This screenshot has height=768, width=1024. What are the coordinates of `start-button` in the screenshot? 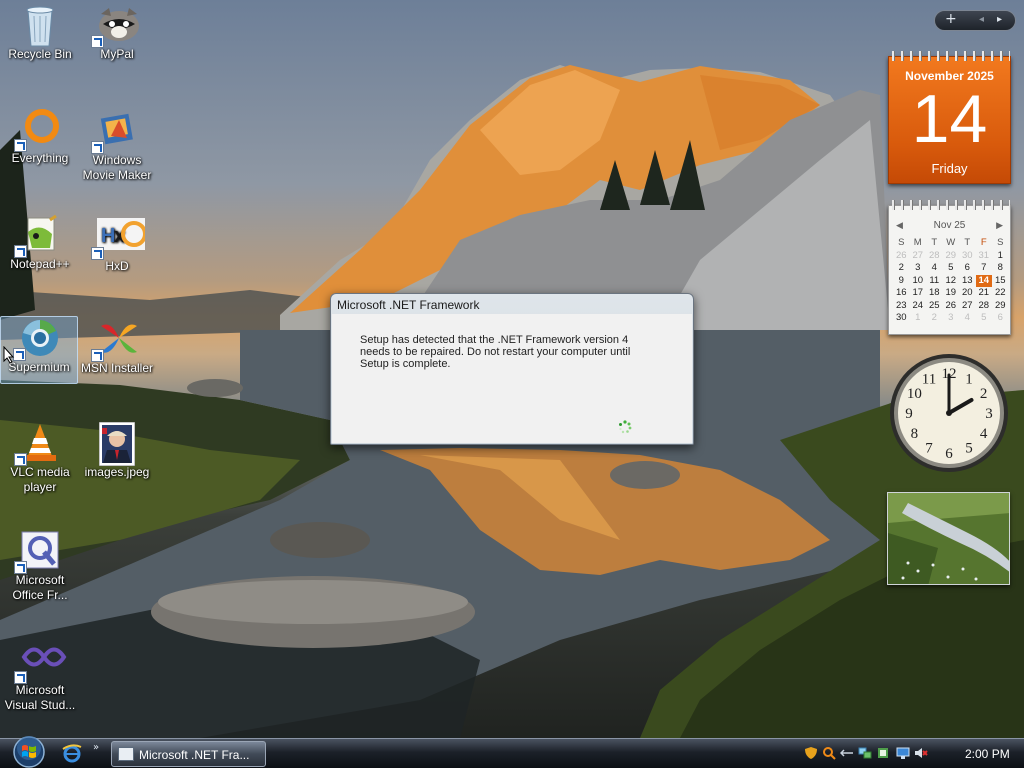 It's located at (29, 751).